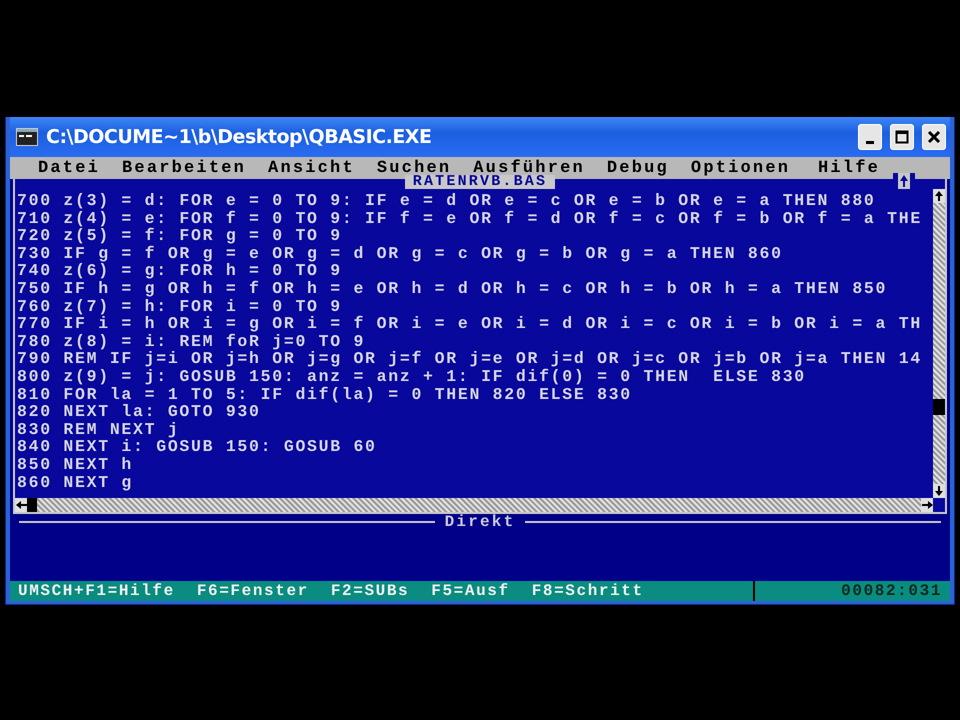 This screenshot has height=720, width=960. I want to click on maximize-button, so click(902, 137).